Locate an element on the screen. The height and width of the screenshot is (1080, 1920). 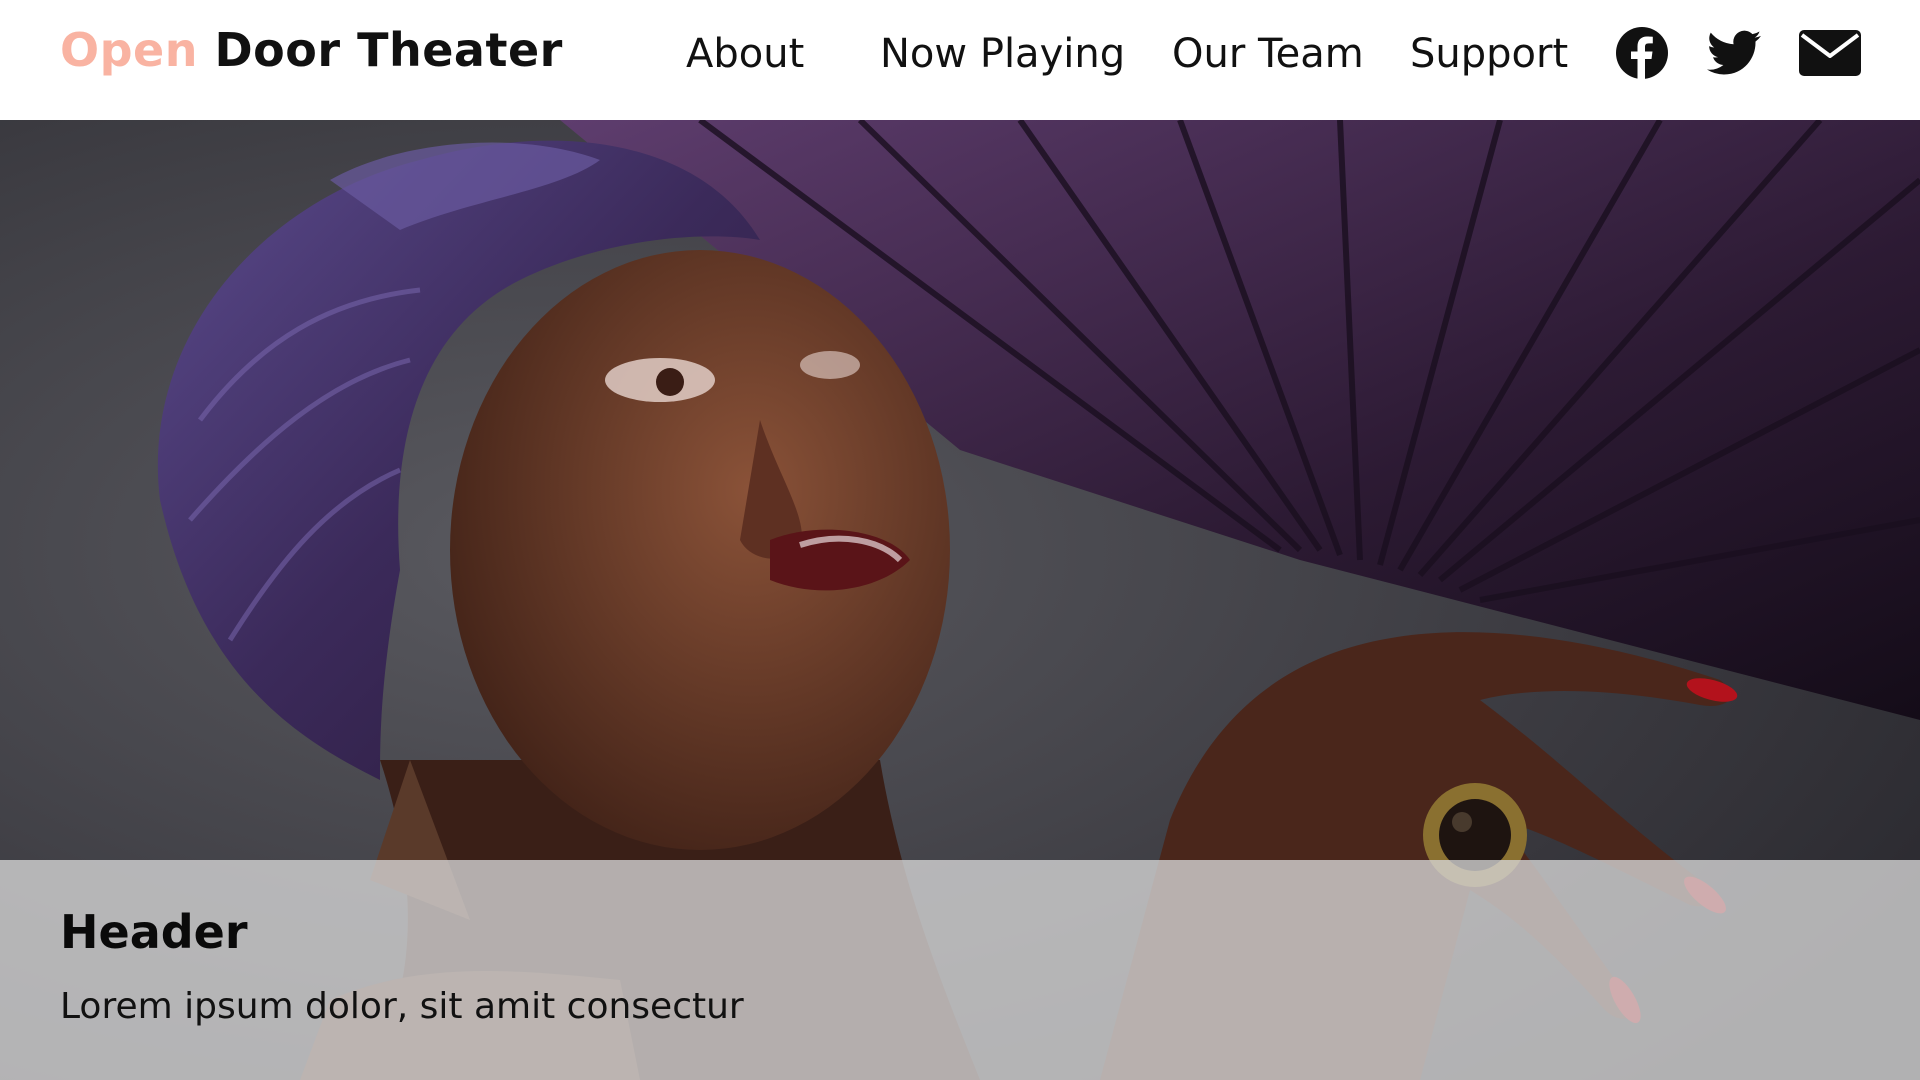
nav-link-about: About is located at coordinates (745, 54).